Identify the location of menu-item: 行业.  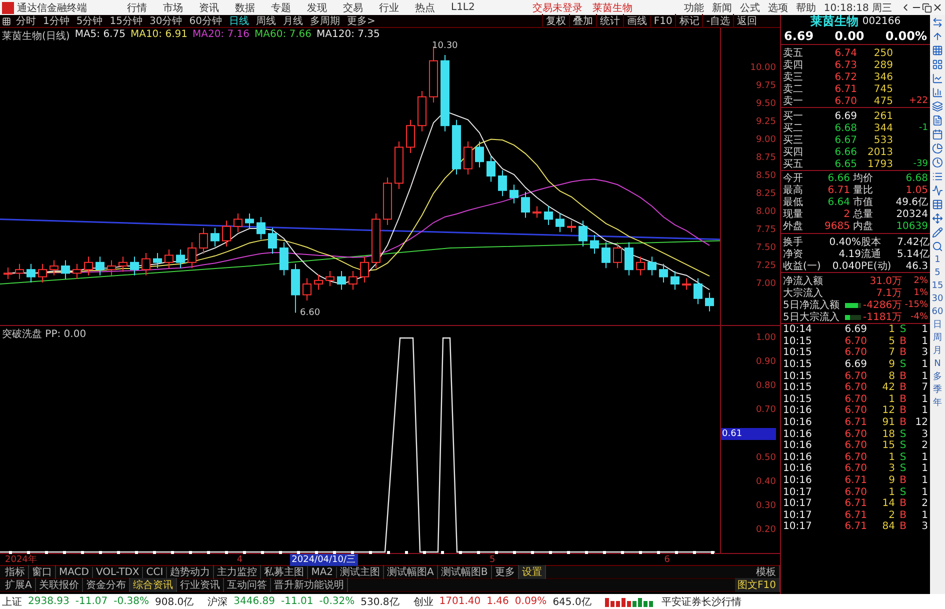
(389, 7).